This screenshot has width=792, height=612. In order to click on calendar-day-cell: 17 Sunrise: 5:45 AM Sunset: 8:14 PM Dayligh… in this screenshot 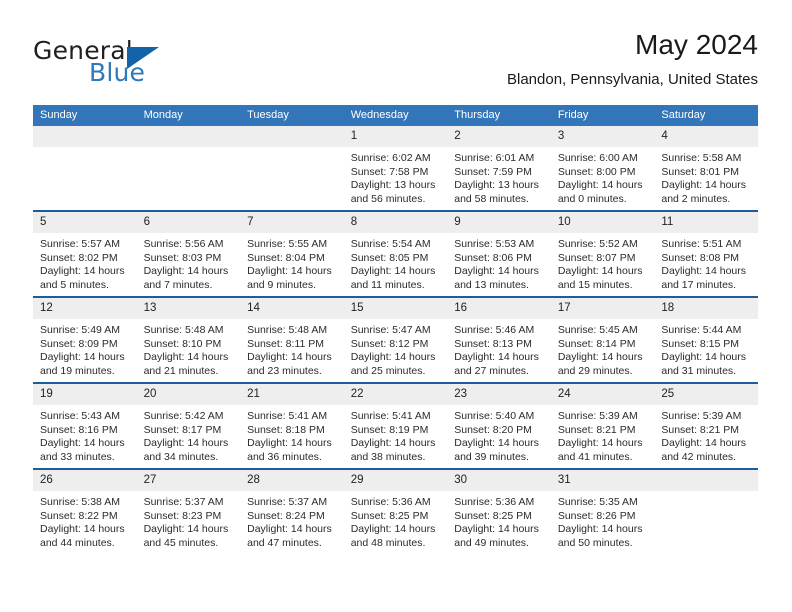, I will do `click(602, 339)`.